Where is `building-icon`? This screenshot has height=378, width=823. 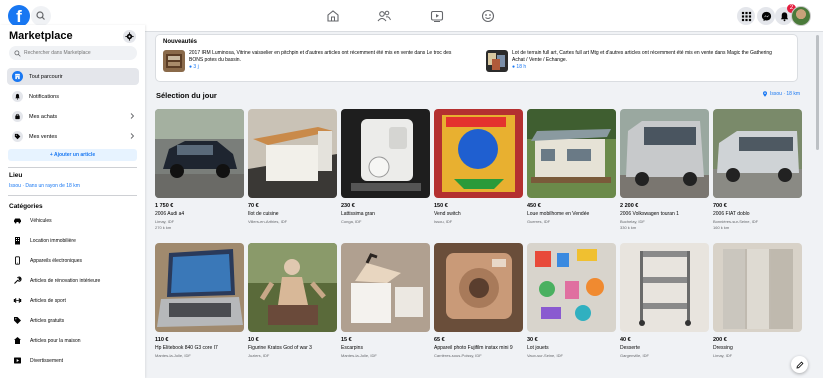
building-icon is located at coordinates (17, 240).